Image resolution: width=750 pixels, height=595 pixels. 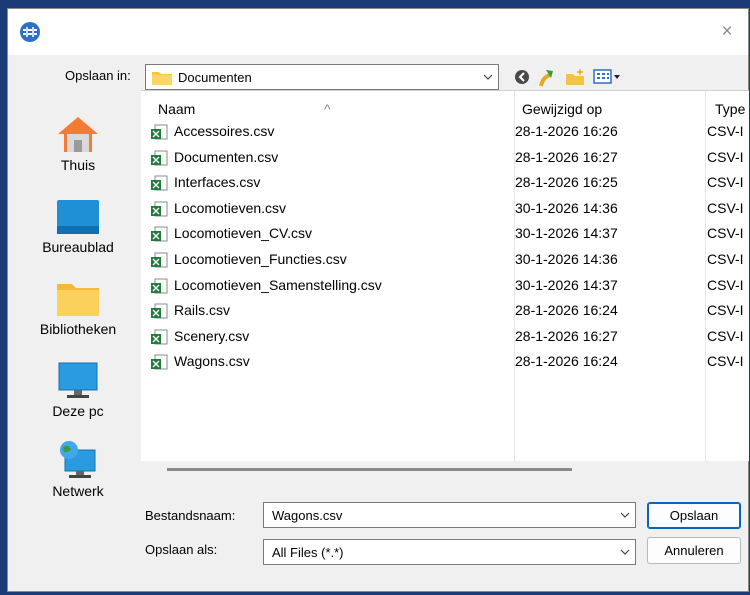 What do you see at coordinates (445, 105) in the screenshot?
I see `file-list-header: ^ Naam Gewijzigd op Type` at bounding box center [445, 105].